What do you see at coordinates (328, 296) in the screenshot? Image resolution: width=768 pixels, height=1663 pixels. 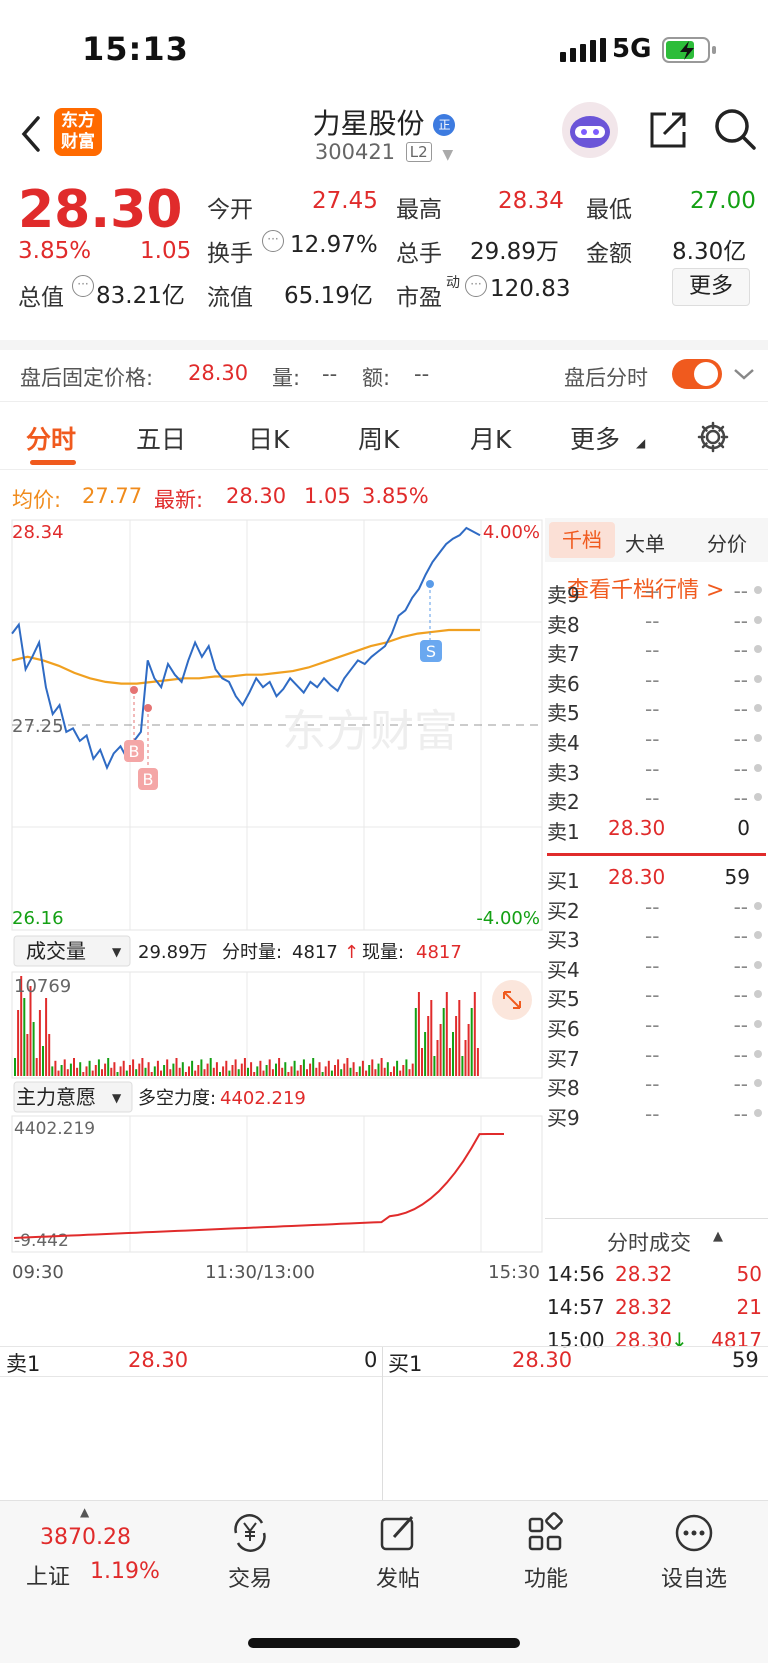 I see `float-value: 65.19亿` at bounding box center [328, 296].